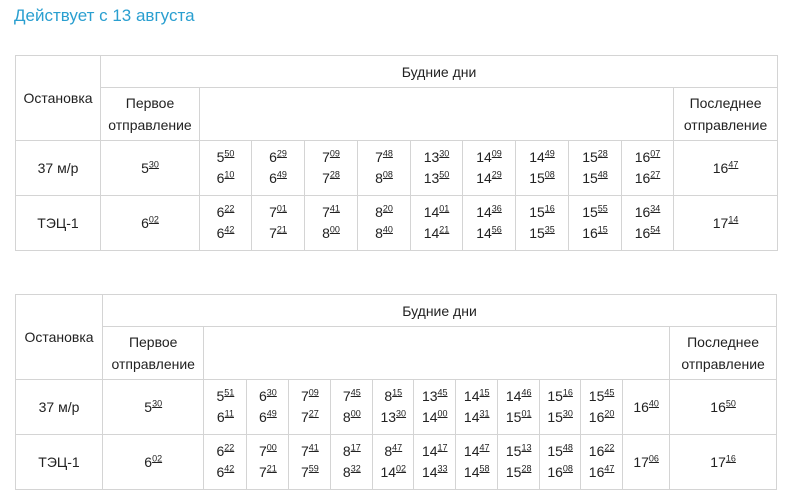  I want to click on departure-minutes: 14, so click(733, 219).